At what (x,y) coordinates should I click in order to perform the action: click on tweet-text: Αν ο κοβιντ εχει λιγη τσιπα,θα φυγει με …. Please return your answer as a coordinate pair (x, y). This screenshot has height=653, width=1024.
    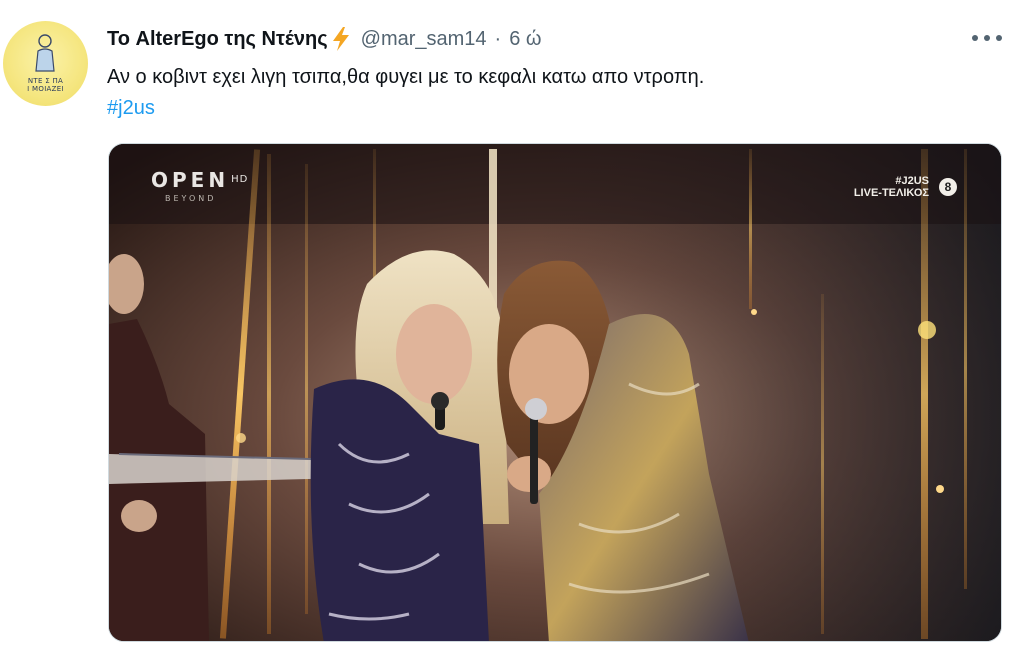
    Looking at the image, I should click on (406, 77).